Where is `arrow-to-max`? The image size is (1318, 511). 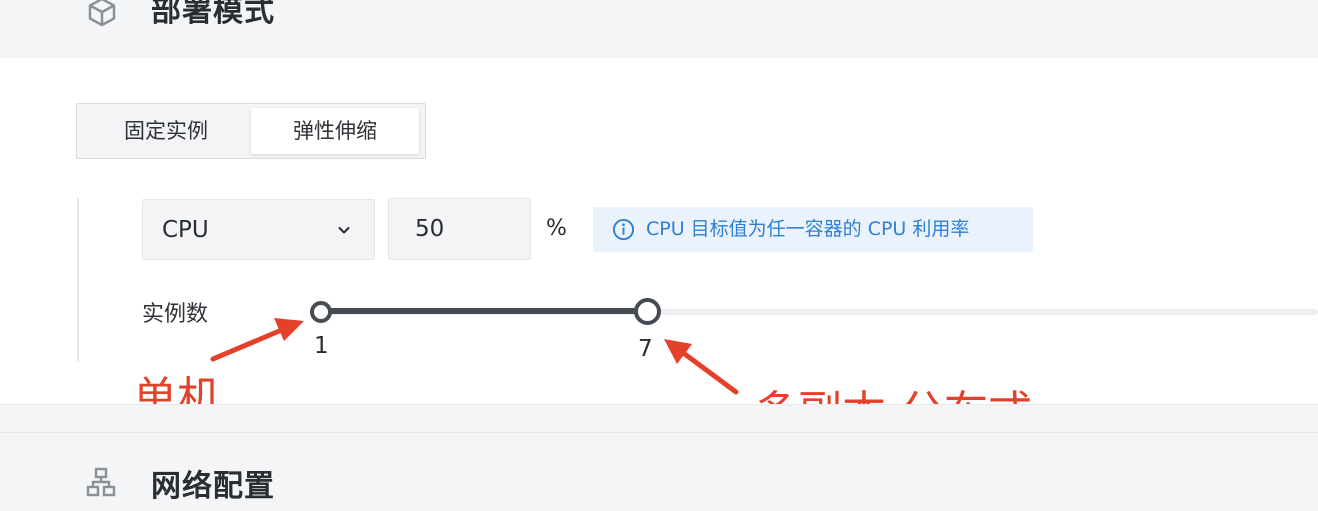 arrow-to-max is located at coordinates (701, 367).